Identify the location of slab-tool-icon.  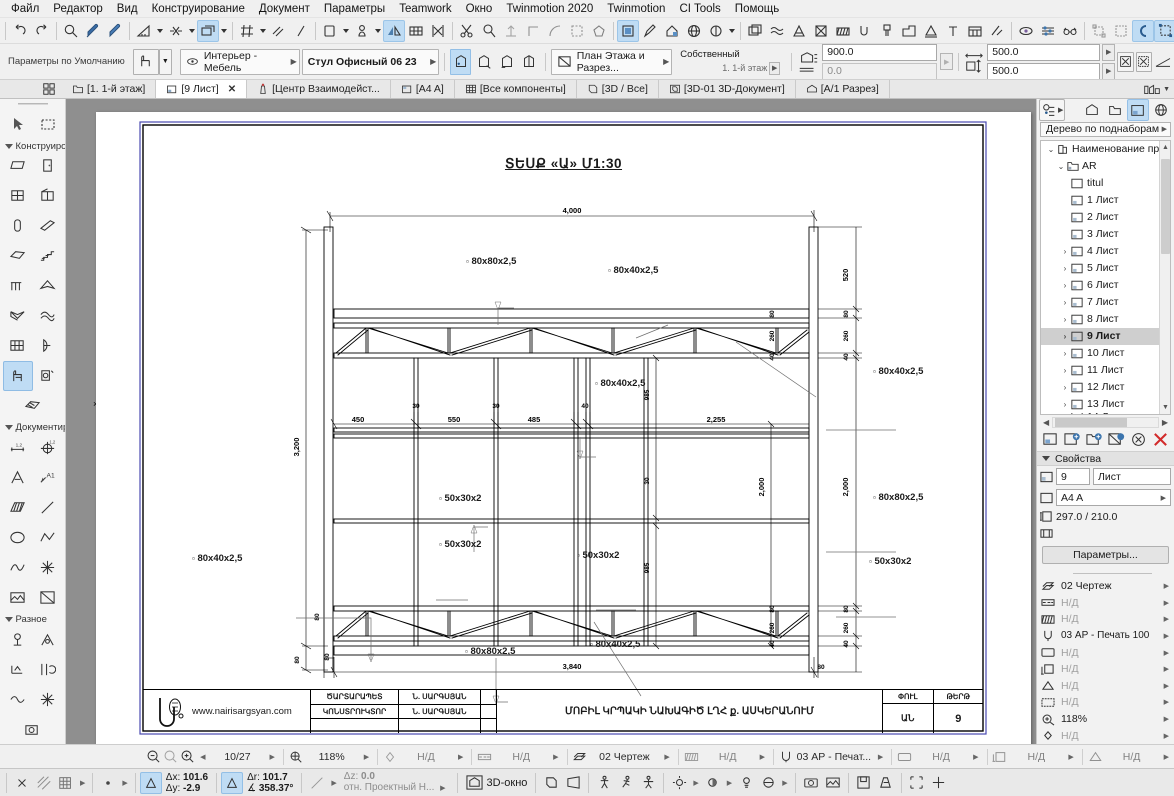
(18, 256).